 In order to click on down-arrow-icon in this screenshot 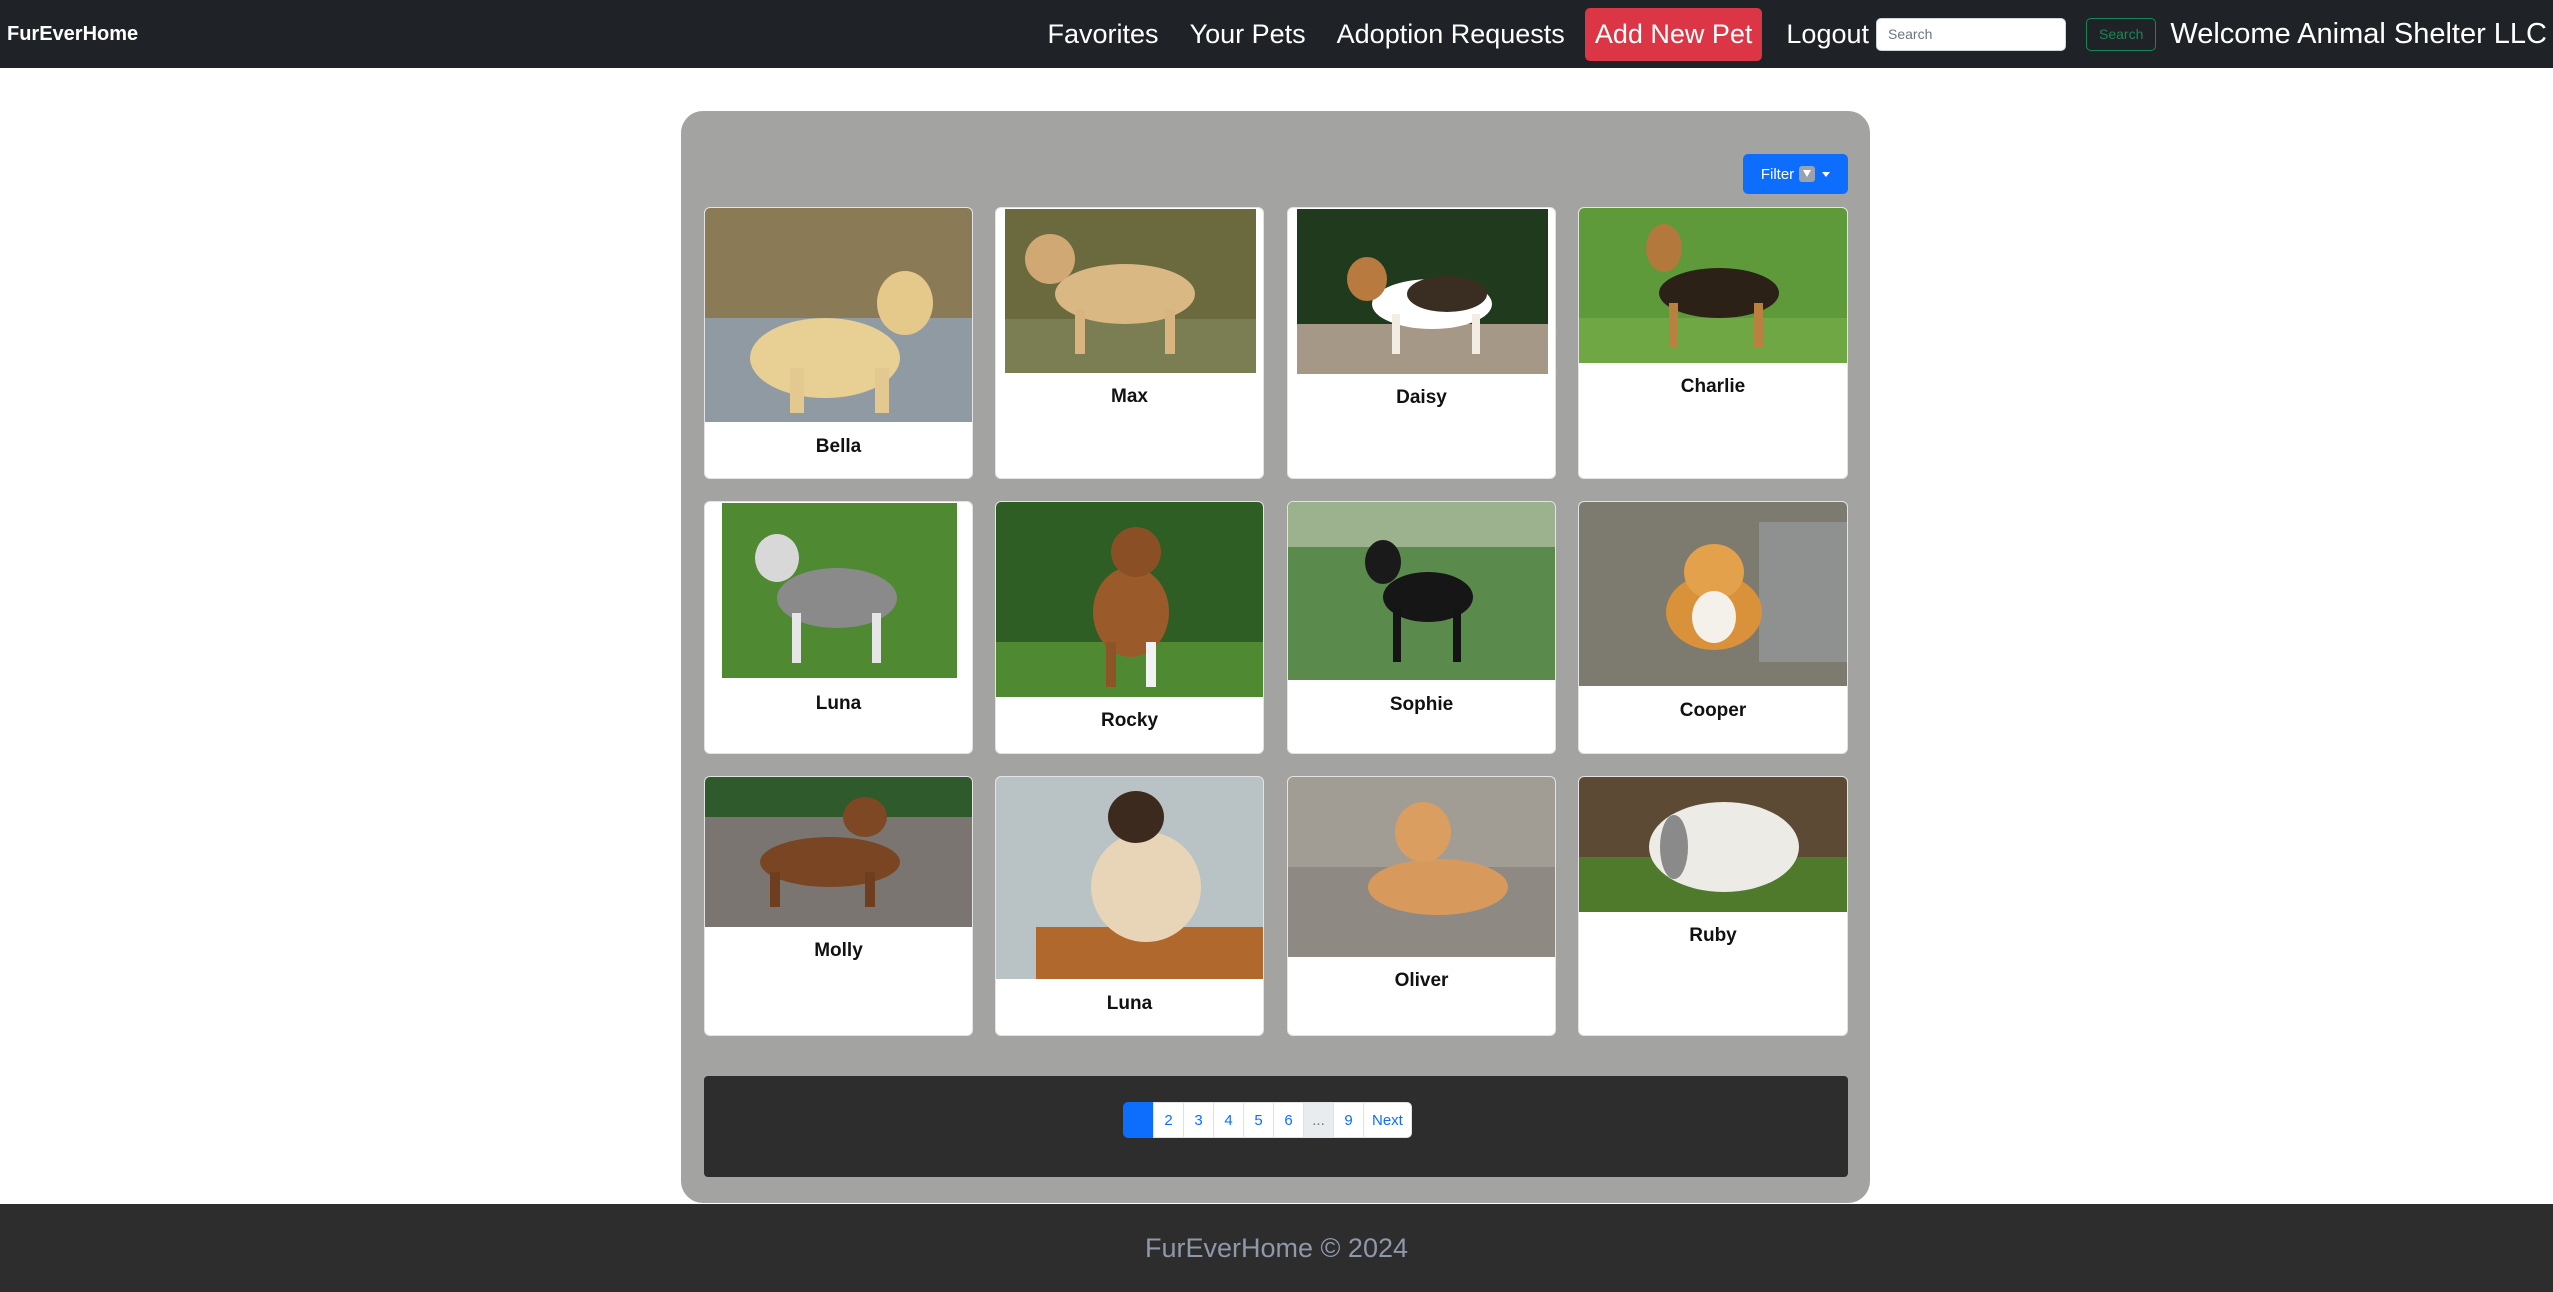, I will do `click(1807, 174)`.